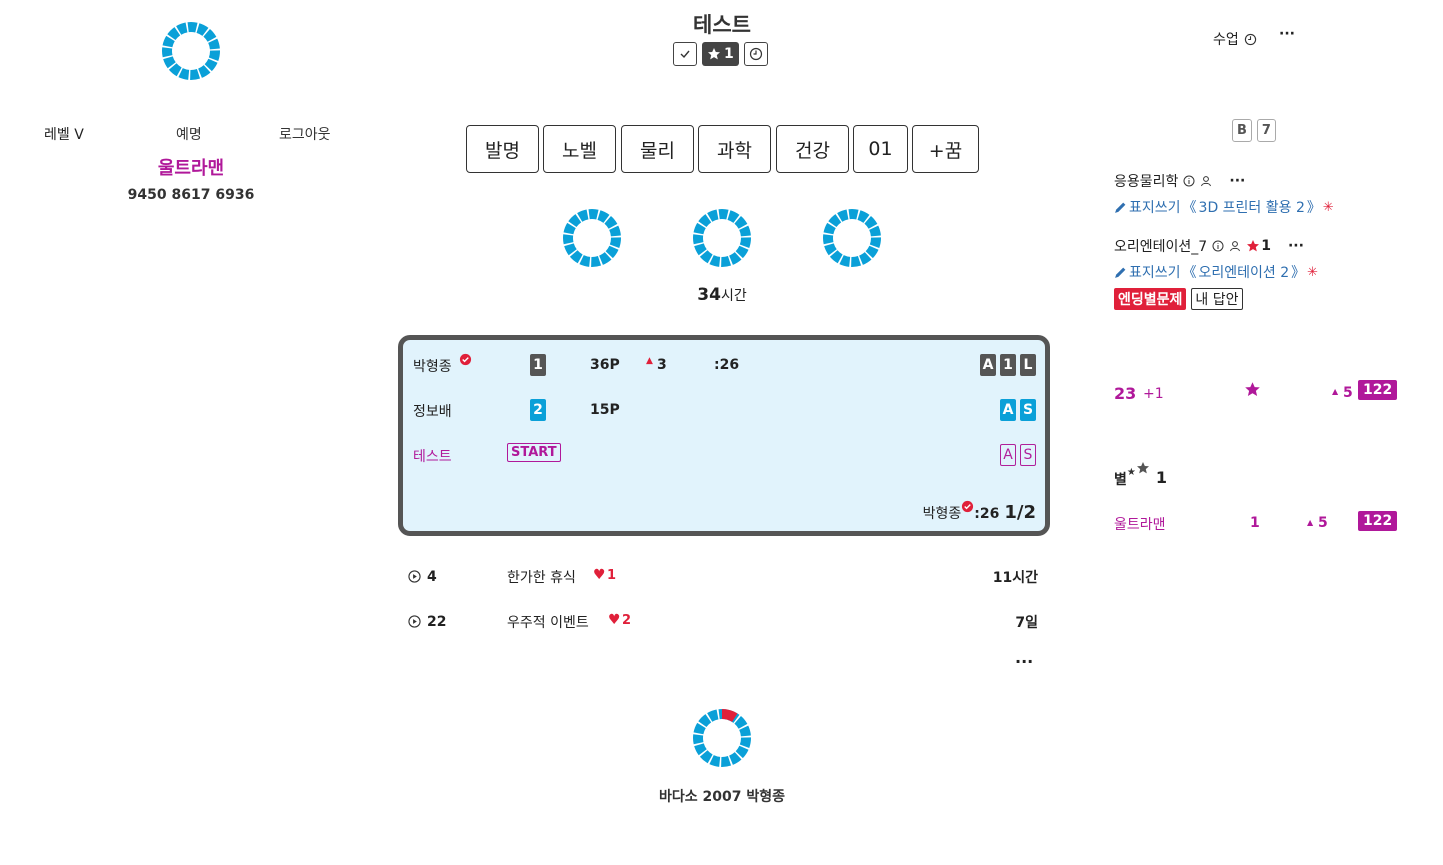 The image size is (1443, 865). I want to click on level-link: 레벨 V, so click(64, 134).